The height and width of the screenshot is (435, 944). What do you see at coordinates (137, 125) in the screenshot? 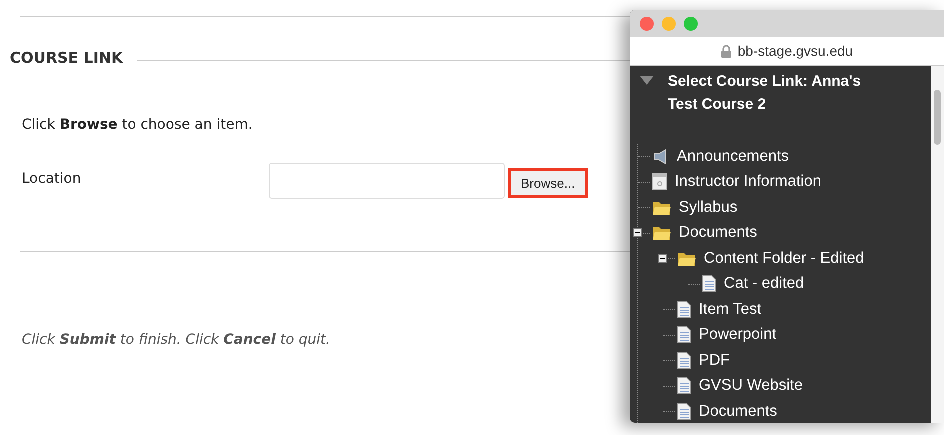
I see `instruction-text: Click Browse to choose an item.` at bounding box center [137, 125].